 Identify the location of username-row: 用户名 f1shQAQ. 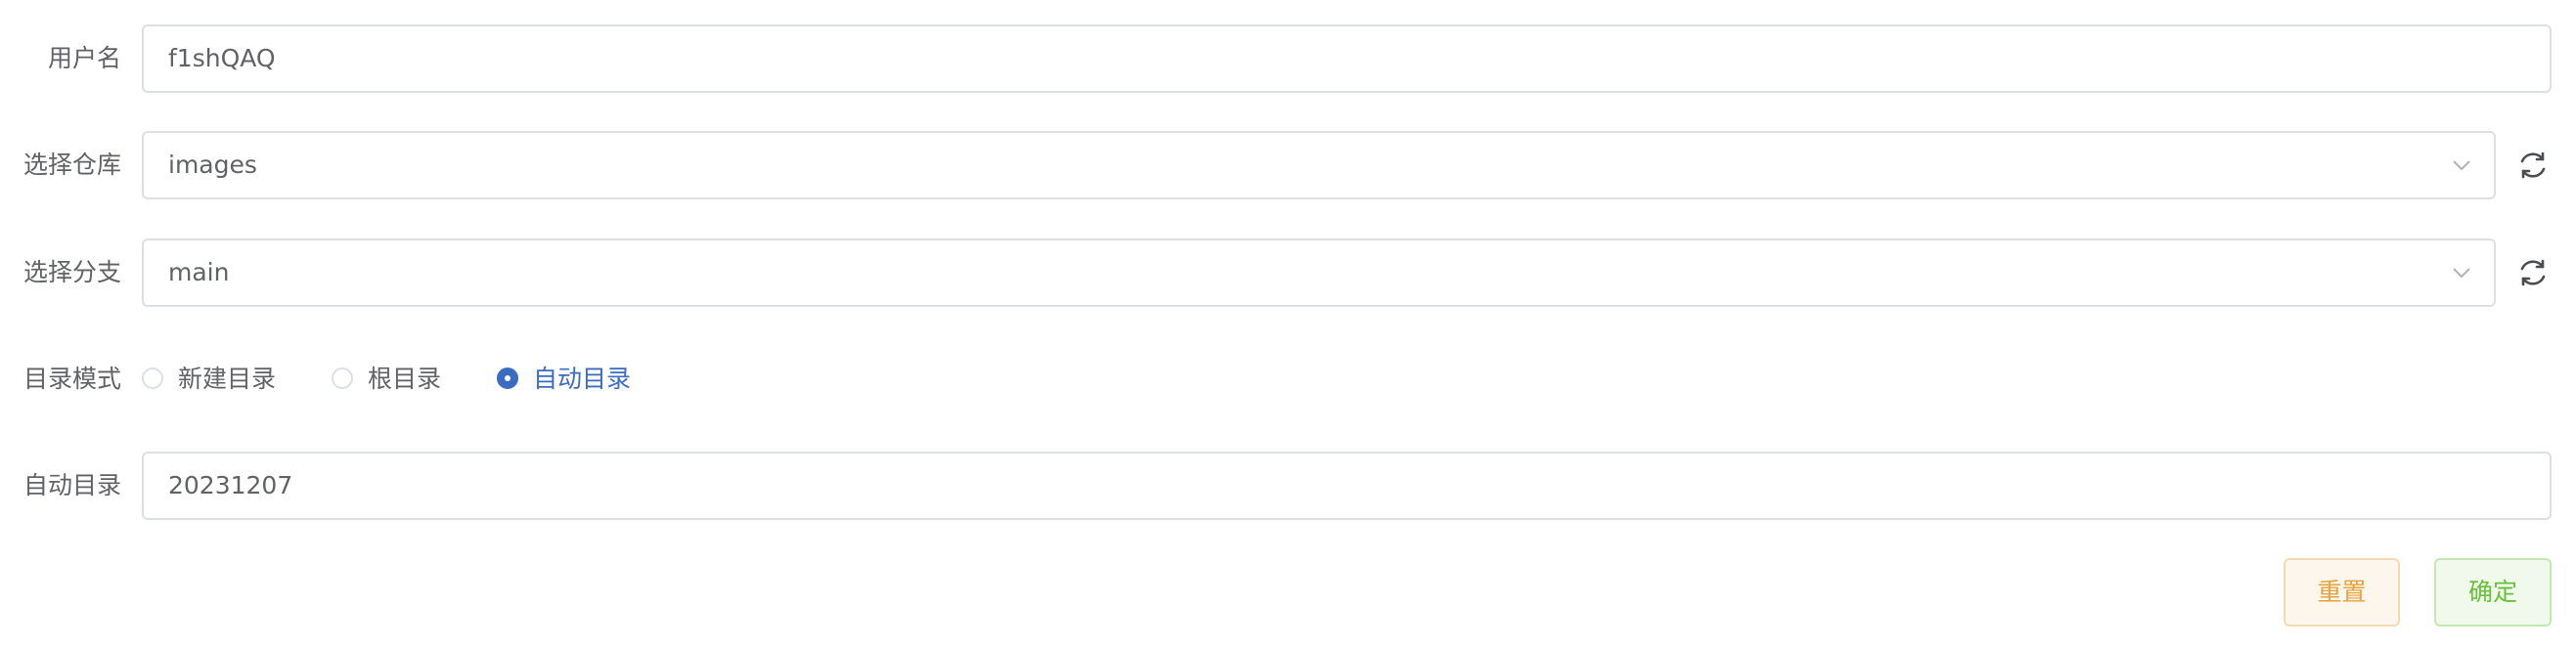
(1288, 59).